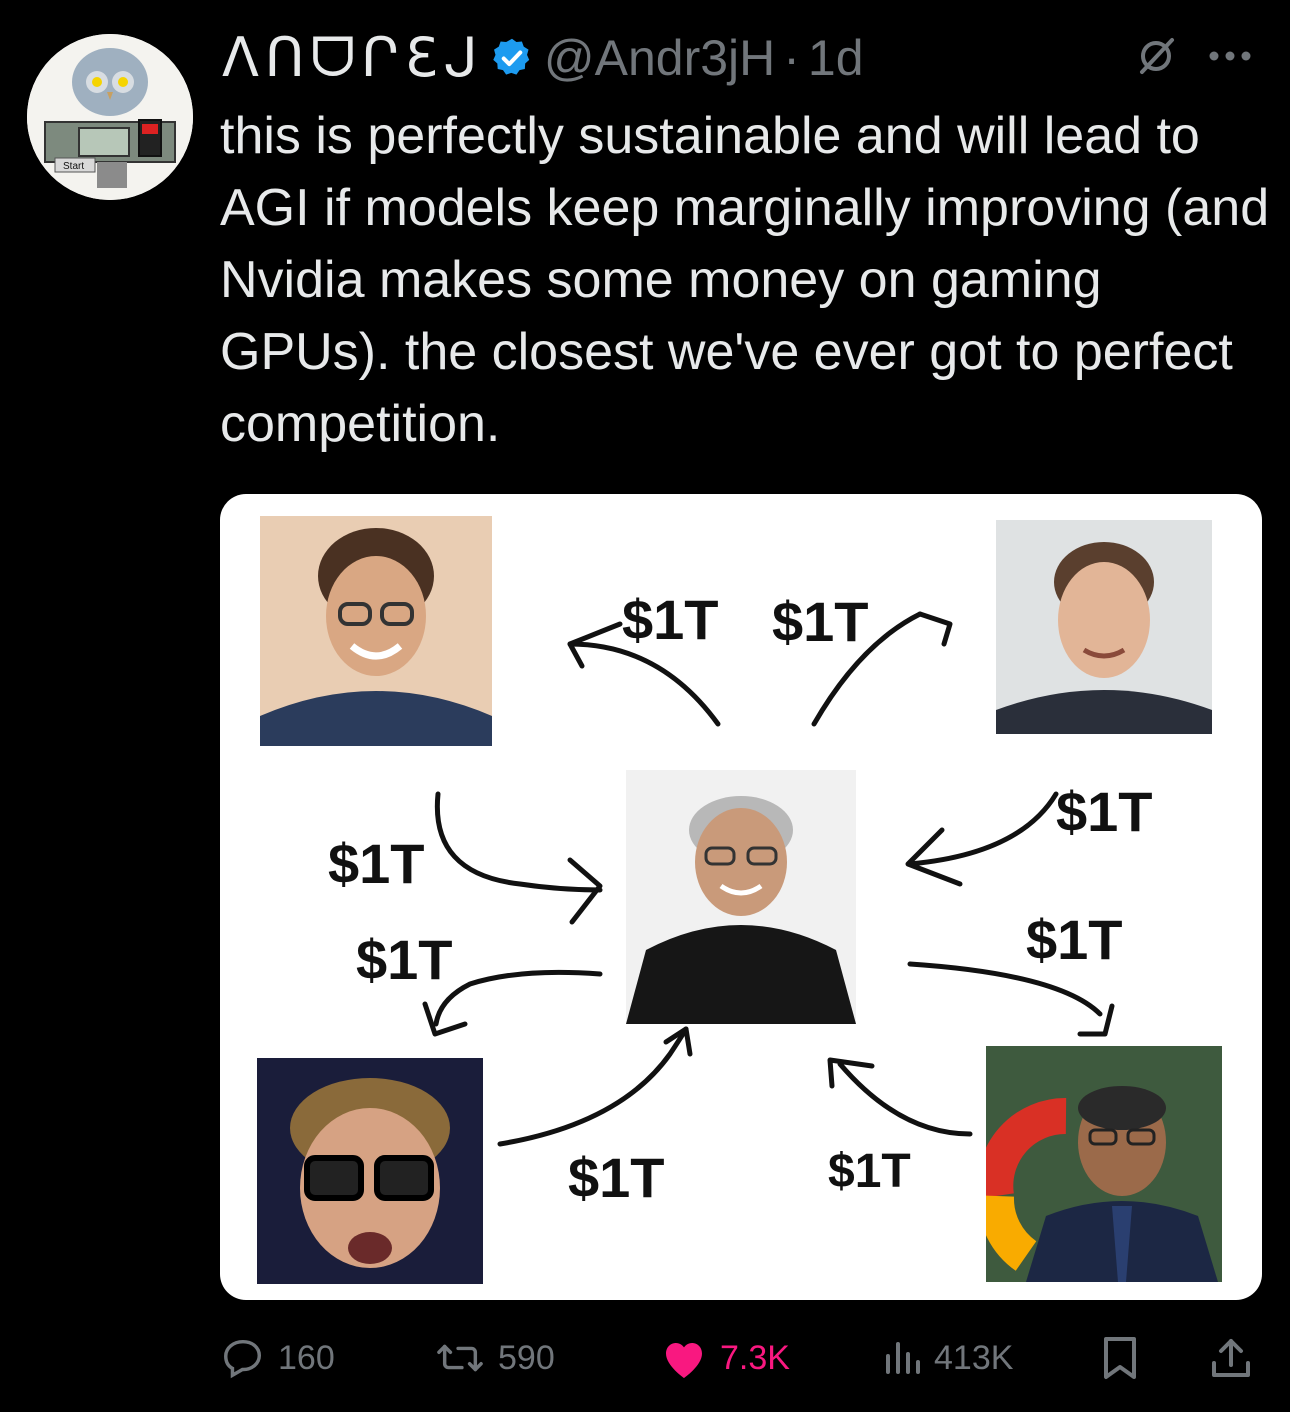  I want to click on arrow-left-top-in, so click(518, 842).